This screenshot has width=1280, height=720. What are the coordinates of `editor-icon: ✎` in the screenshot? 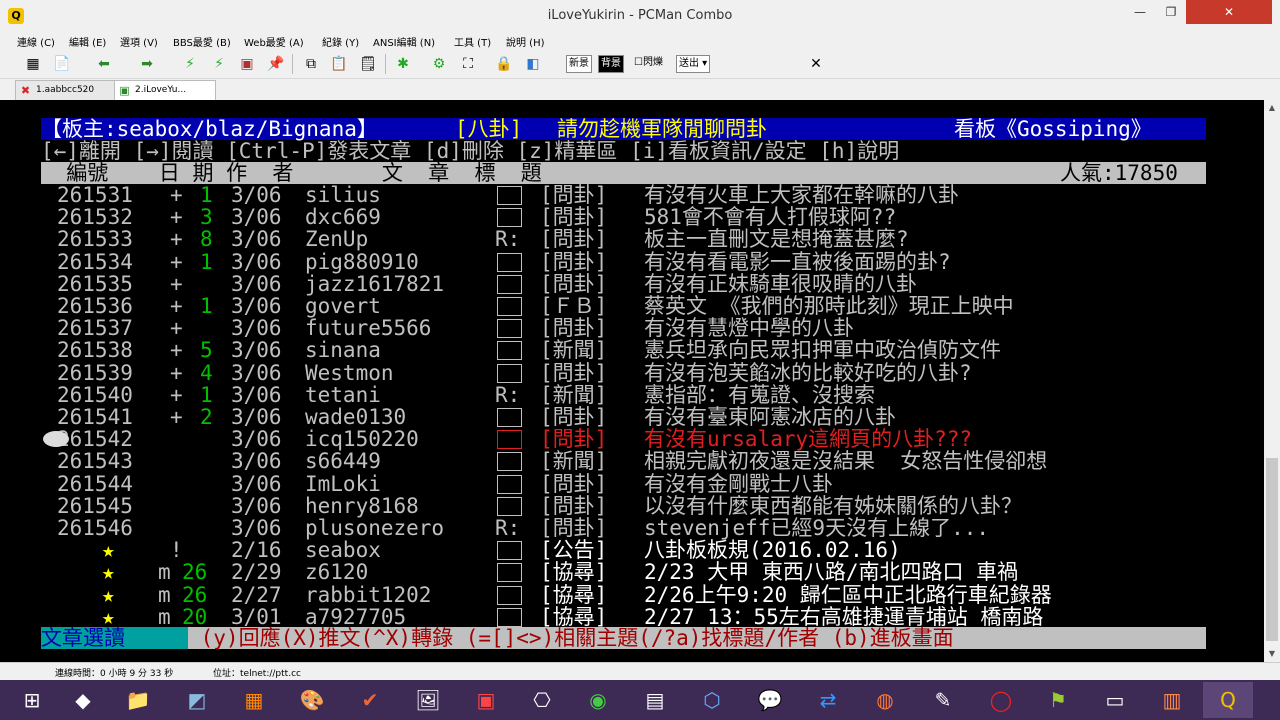 It's located at (943, 700).